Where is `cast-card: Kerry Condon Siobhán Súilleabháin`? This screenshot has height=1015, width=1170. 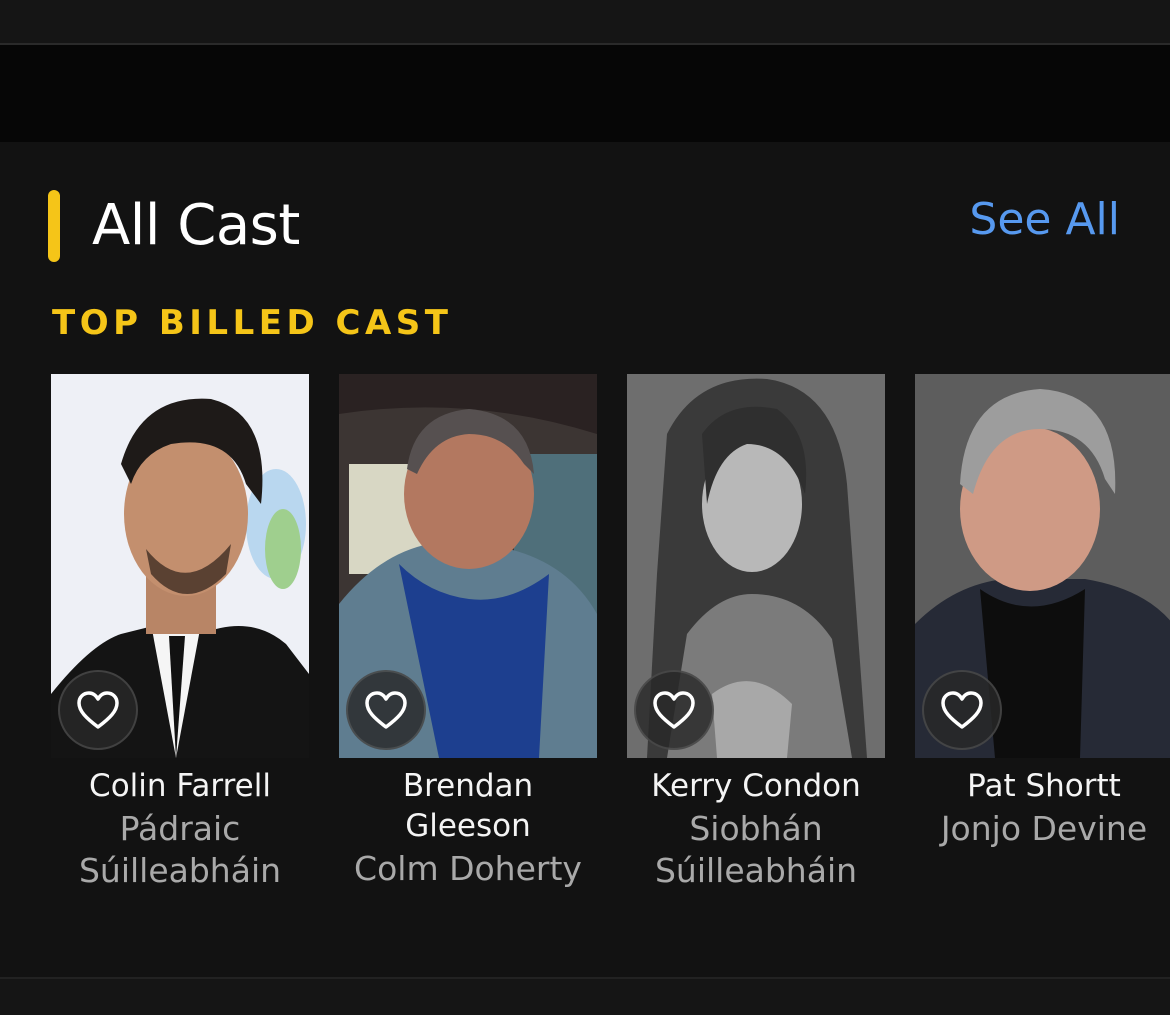
cast-card: Kerry Condon Siobhán Súilleabháin is located at coordinates (756, 644).